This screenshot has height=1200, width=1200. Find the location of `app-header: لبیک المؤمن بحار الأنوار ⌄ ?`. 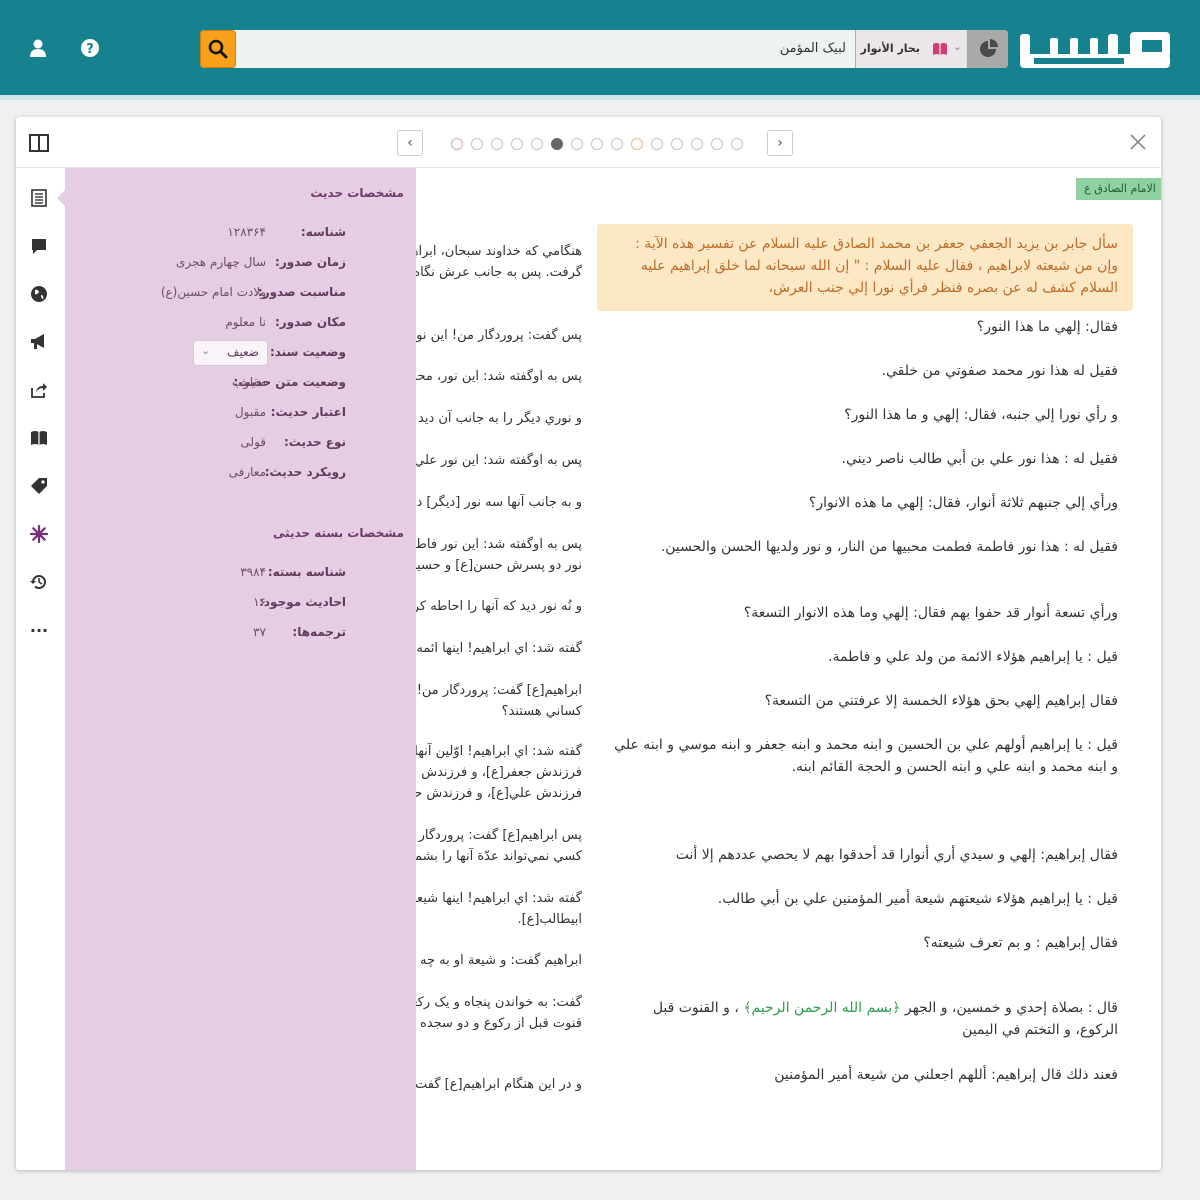

app-header: لبیک المؤمن بحار الأنوار ⌄ ? is located at coordinates (600, 50).